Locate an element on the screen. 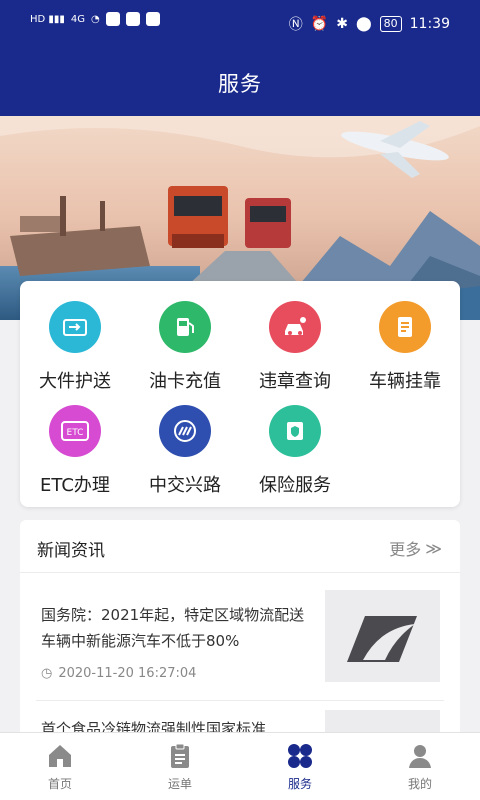 The image size is (480, 800). service-label: 中交兴路 is located at coordinates (185, 485).